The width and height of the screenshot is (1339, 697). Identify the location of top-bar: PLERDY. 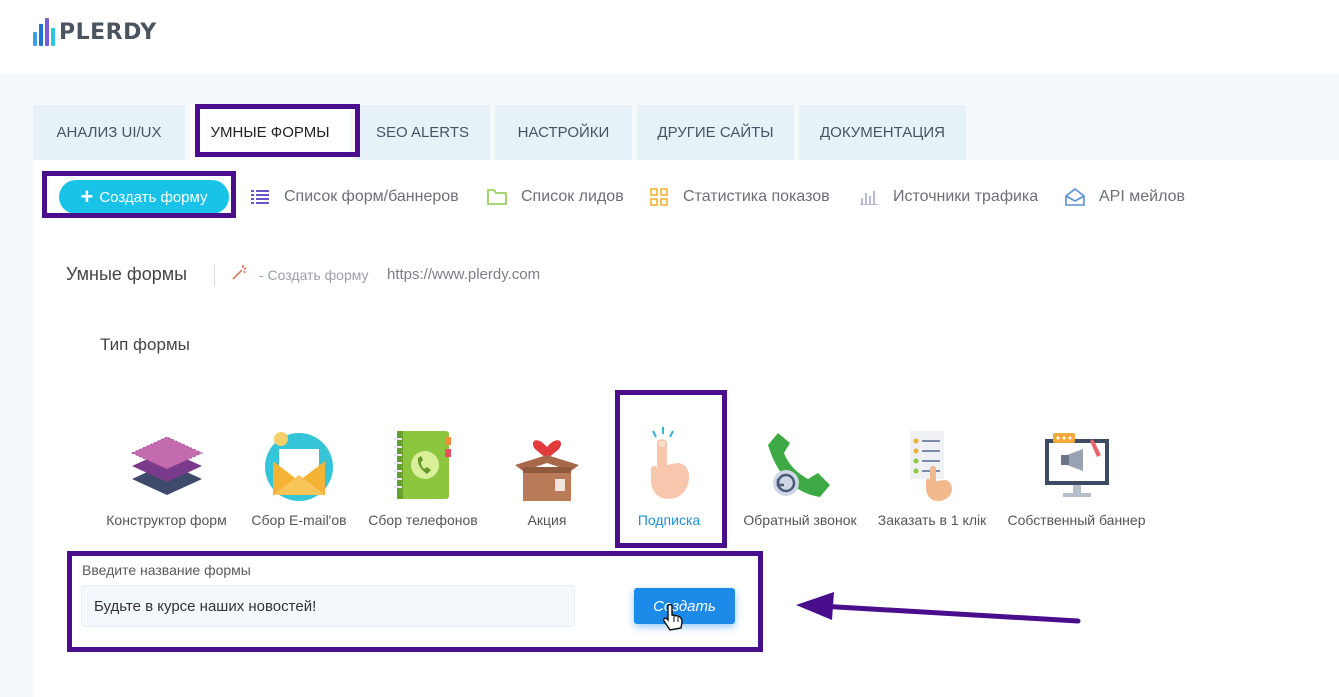
(669, 37).